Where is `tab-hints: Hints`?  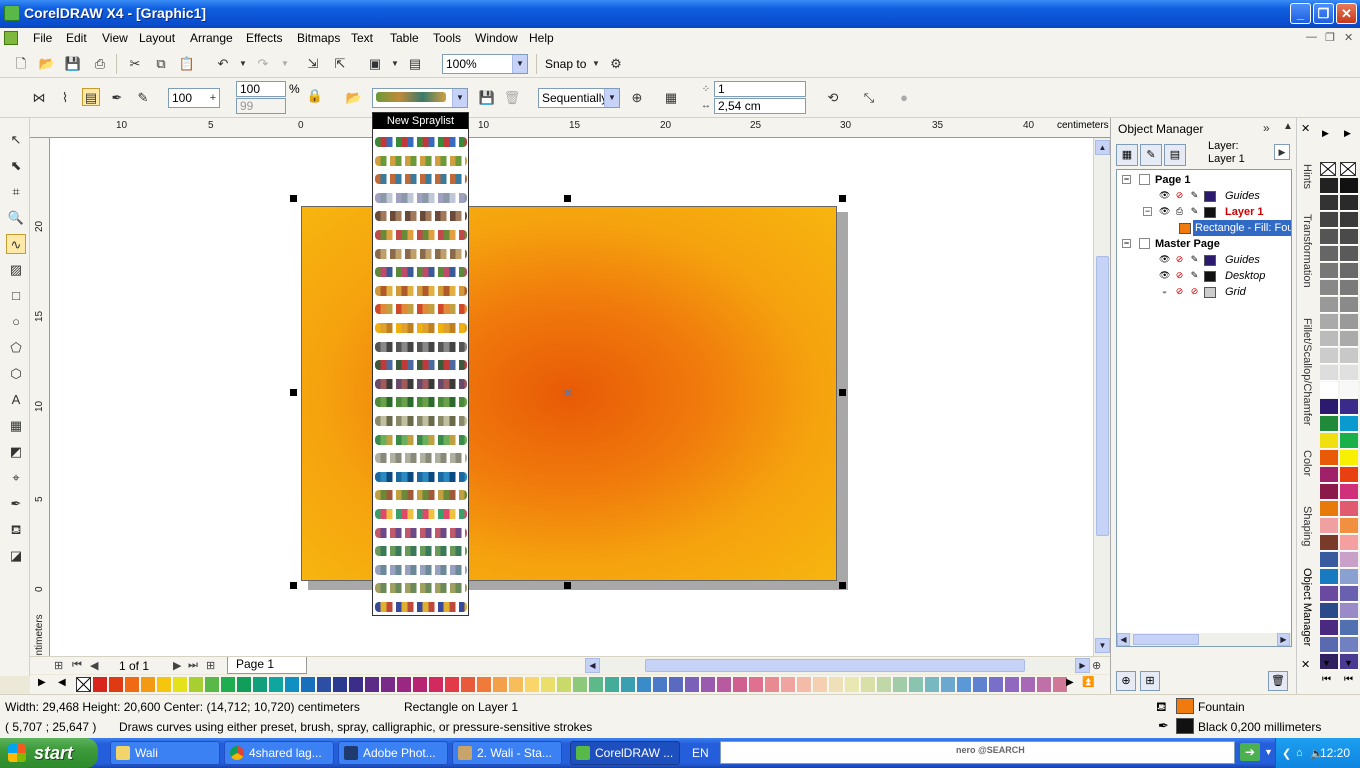
tab-hints: Hints is located at coordinates (1307, 176).